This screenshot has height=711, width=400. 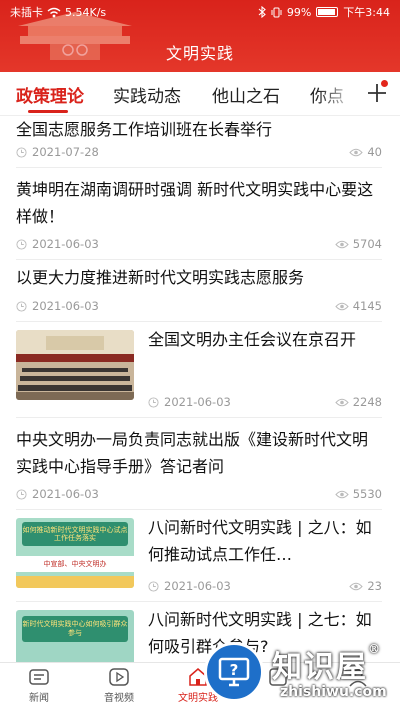 What do you see at coordinates (48, 111) in the screenshot?
I see `active-tab-indicator` at bounding box center [48, 111].